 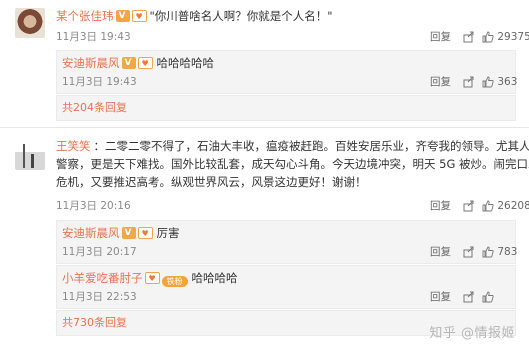 I want to click on comment-header: 某个张佳玮 "你川普啥名人啊？你就是个人名！", so click(x=194, y=16).